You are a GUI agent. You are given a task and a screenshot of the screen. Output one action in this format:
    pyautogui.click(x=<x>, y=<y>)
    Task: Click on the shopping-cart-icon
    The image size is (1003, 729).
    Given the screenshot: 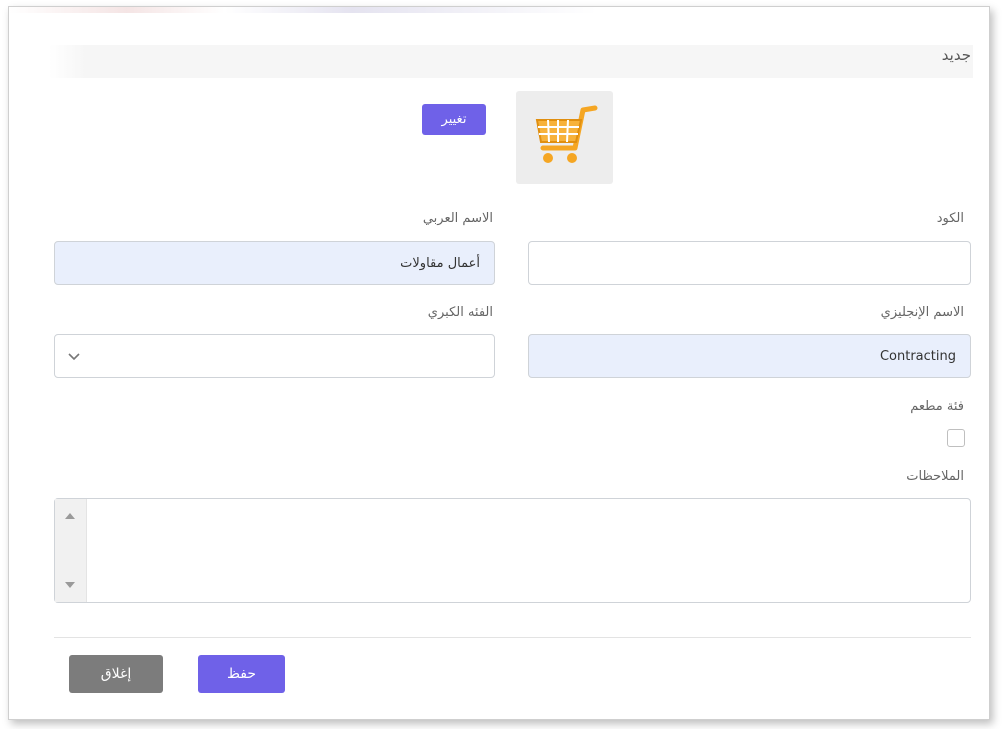 What is the action you would take?
    pyautogui.click(x=566, y=134)
    